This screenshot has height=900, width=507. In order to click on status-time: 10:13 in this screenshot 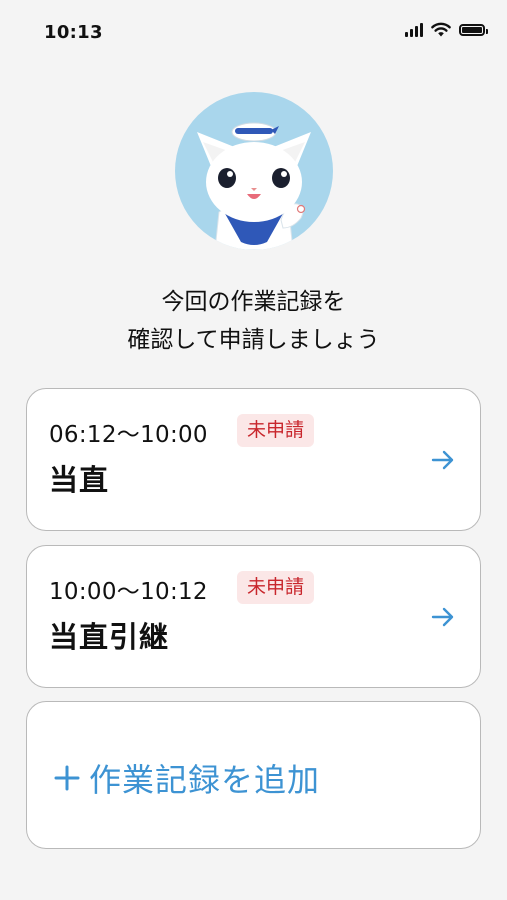, I will do `click(73, 32)`.